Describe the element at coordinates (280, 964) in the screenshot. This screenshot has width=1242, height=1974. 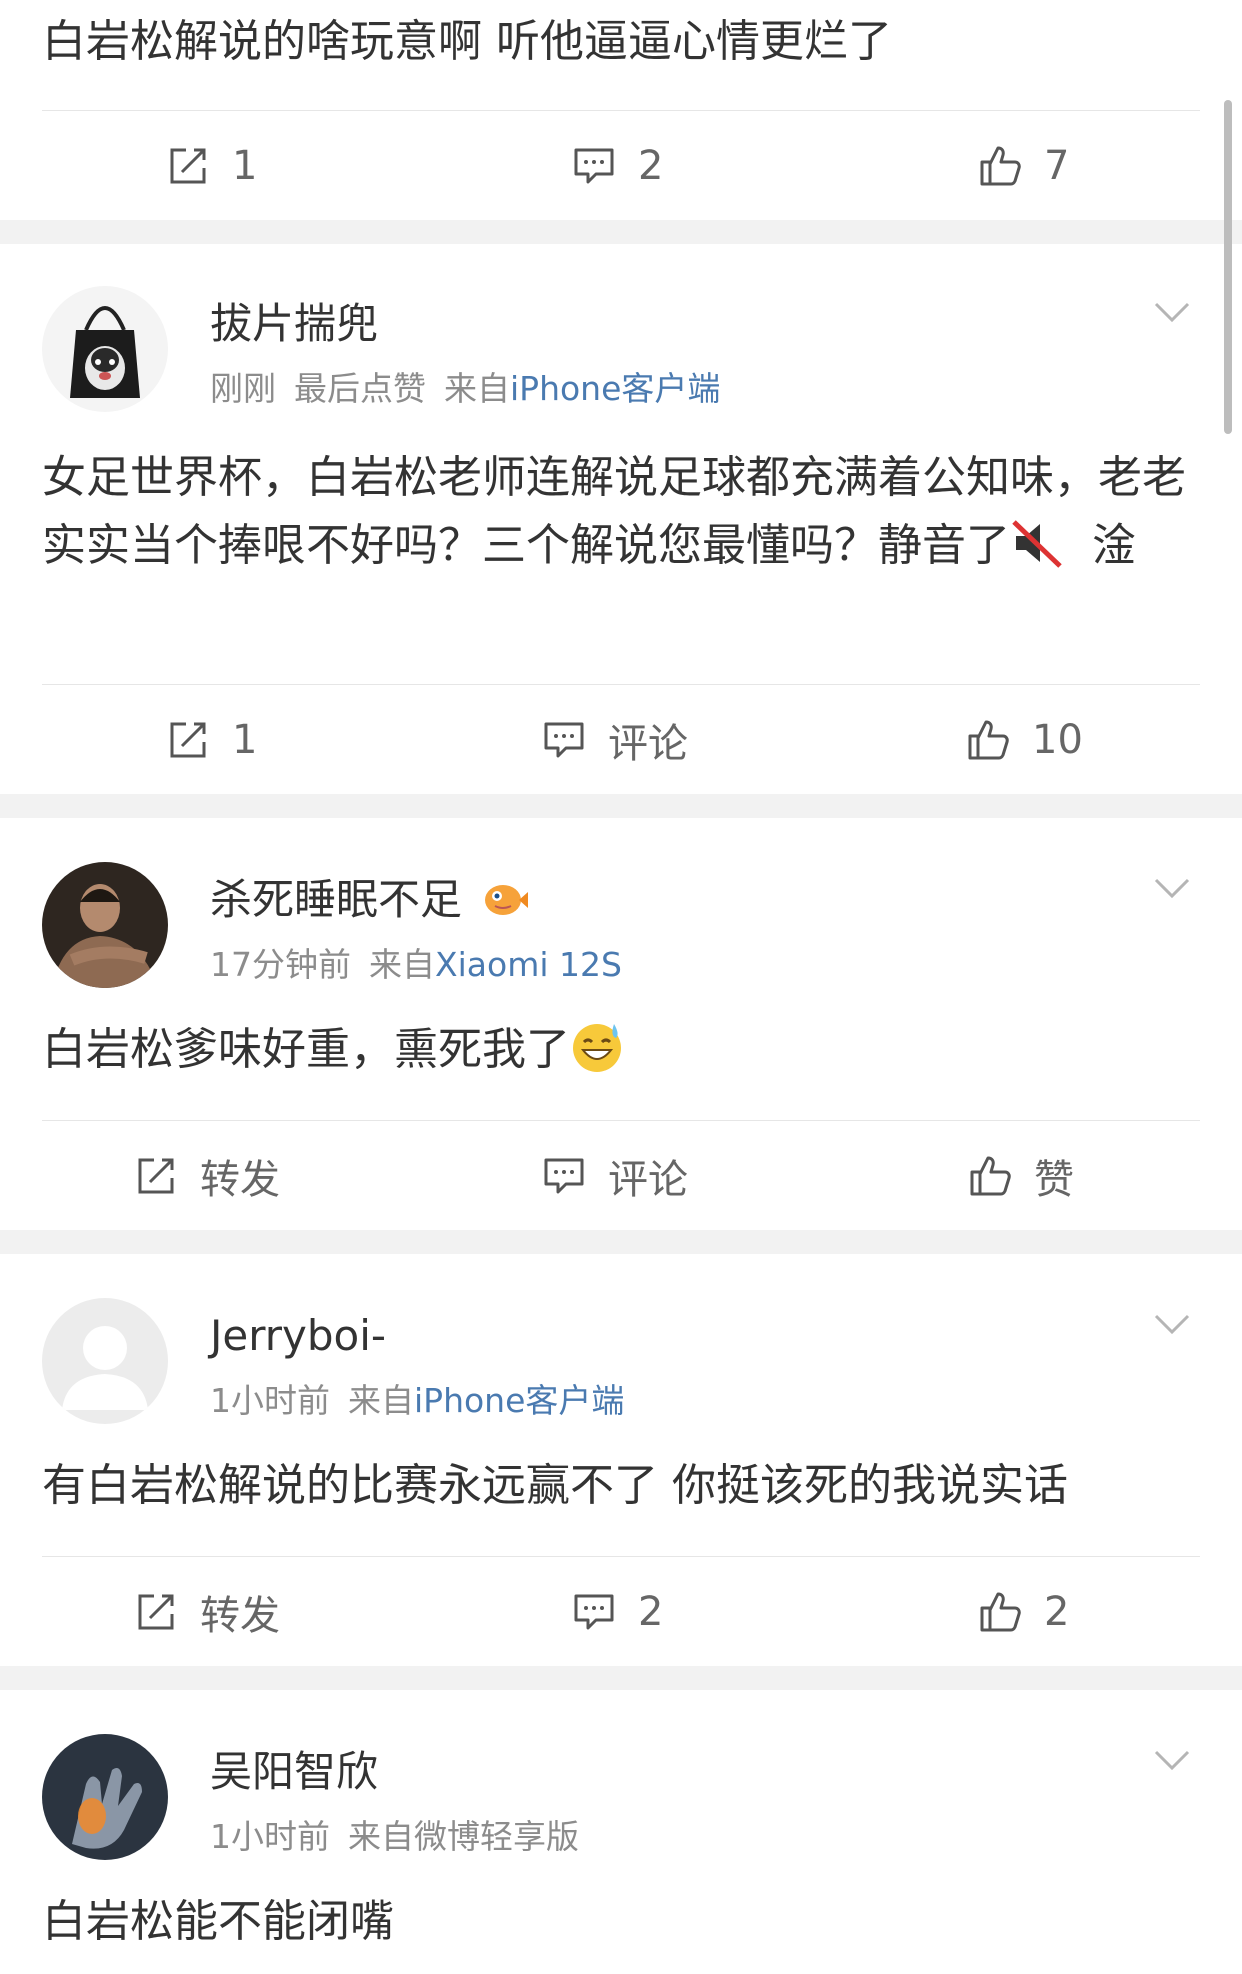
I see `post-time: 17分钟前` at that location.